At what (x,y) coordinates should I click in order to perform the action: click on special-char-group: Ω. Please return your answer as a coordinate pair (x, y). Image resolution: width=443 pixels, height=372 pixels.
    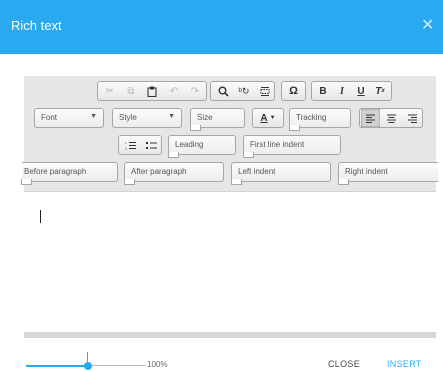
    Looking at the image, I should click on (293, 91).